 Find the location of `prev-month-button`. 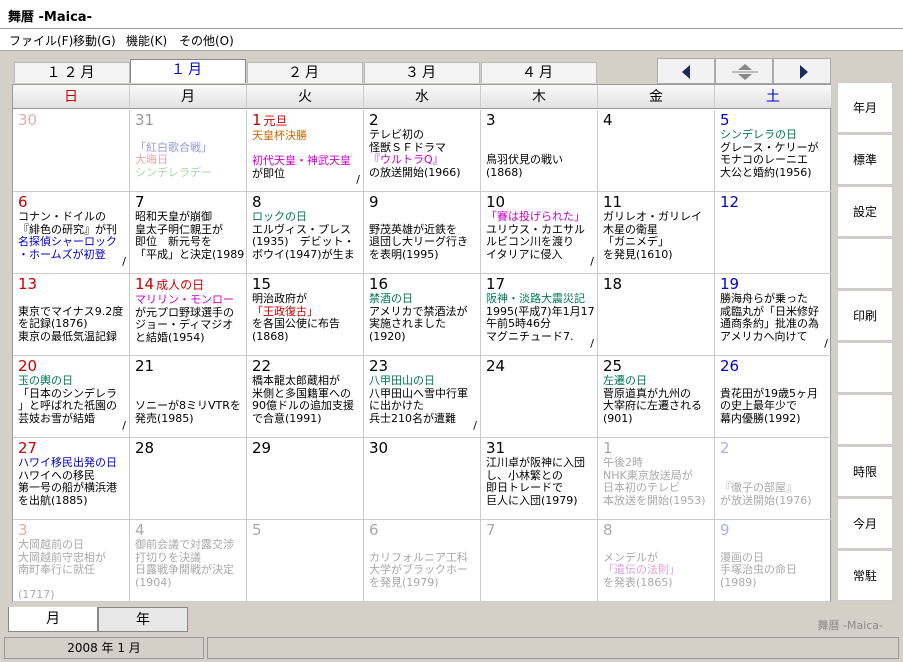

prev-month-button is located at coordinates (686, 71).